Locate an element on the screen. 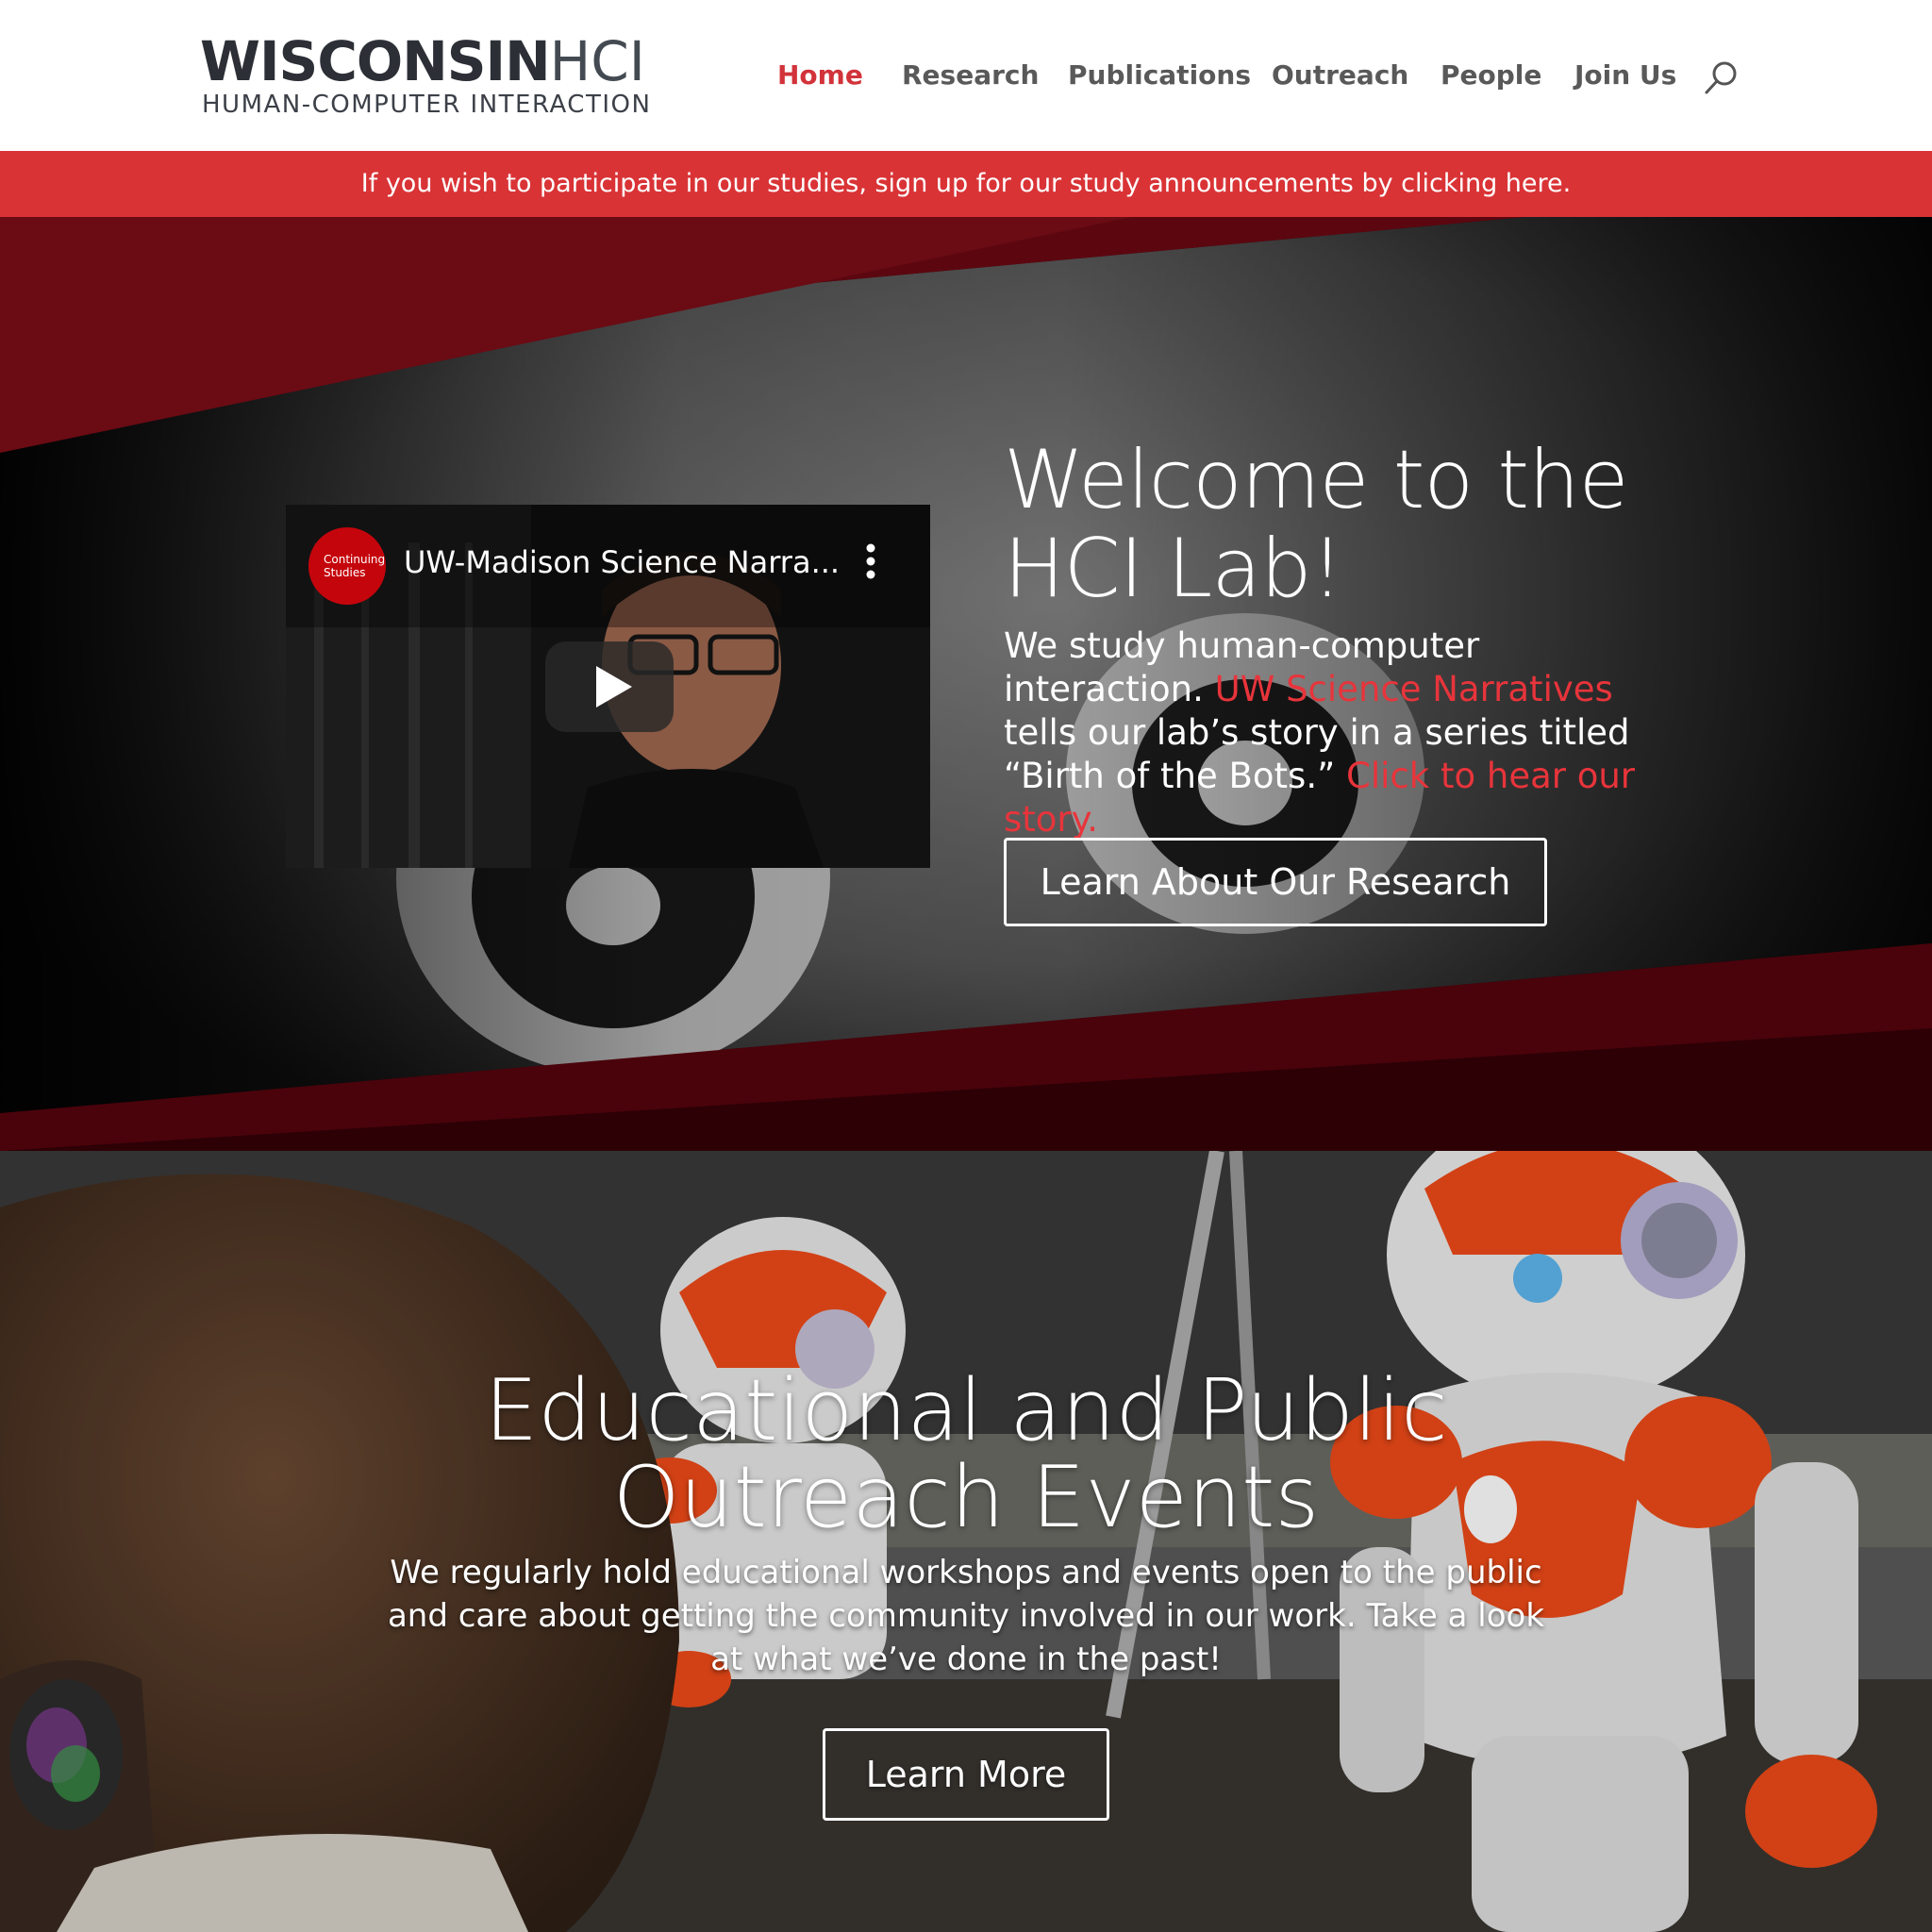 The image size is (1932, 1932). nav-join-us: Join Us is located at coordinates (1625, 75).